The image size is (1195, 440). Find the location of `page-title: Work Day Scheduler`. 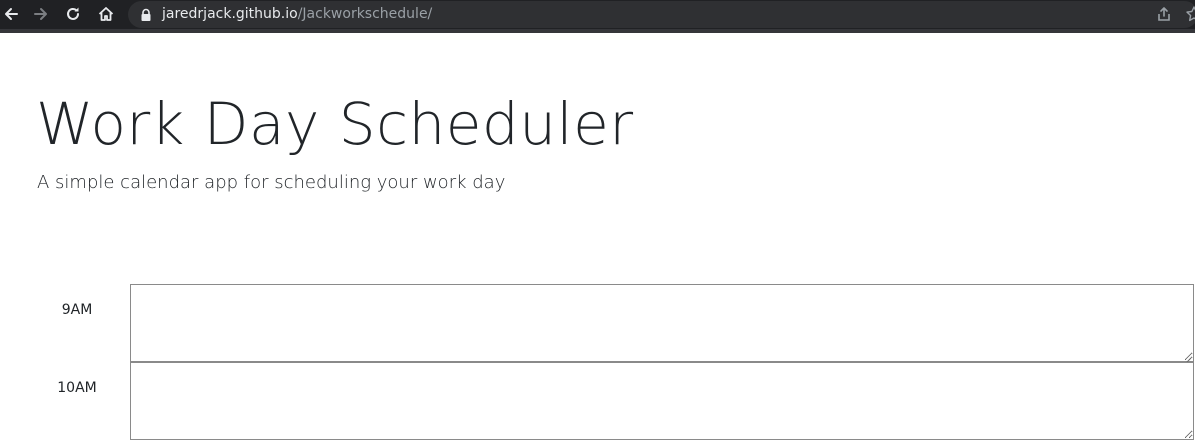

page-title: Work Day Scheduler is located at coordinates (335, 124).